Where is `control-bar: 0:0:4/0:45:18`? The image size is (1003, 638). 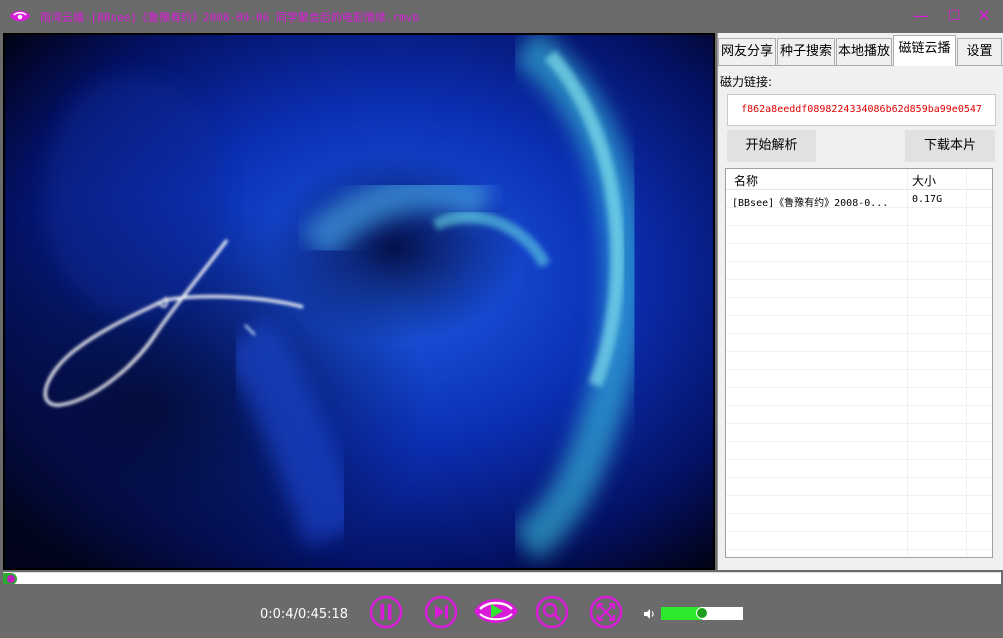
control-bar: 0:0:4/0:45:18 is located at coordinates (501, 611).